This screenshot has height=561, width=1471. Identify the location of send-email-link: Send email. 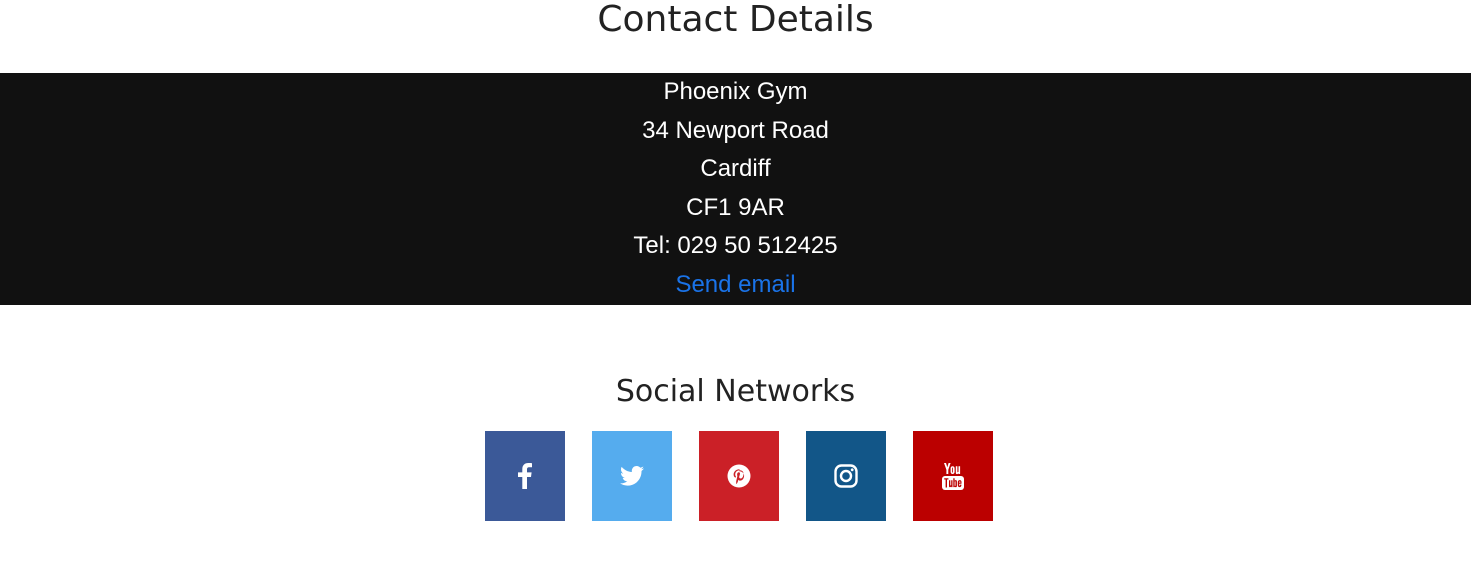
(735, 284).